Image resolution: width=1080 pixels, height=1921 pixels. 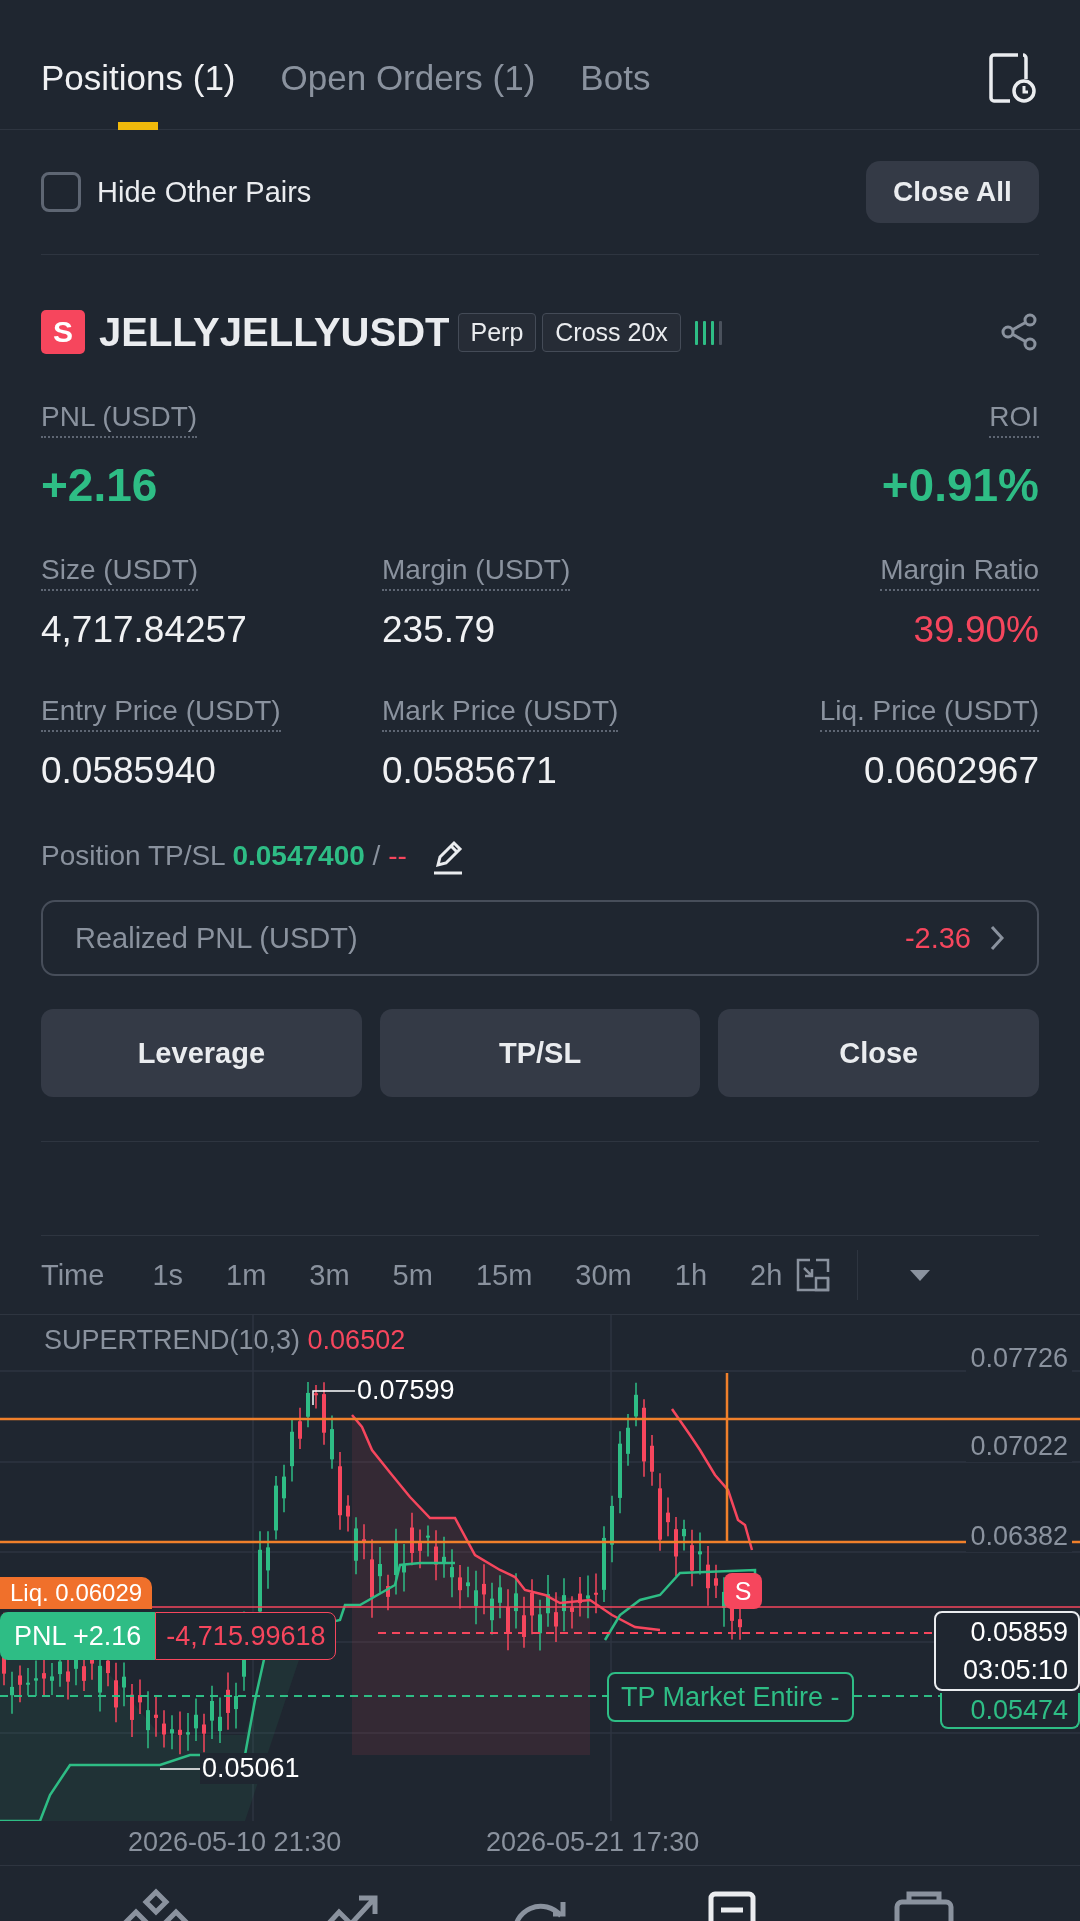 What do you see at coordinates (920, 1275) in the screenshot?
I see `dropdown-icon` at bounding box center [920, 1275].